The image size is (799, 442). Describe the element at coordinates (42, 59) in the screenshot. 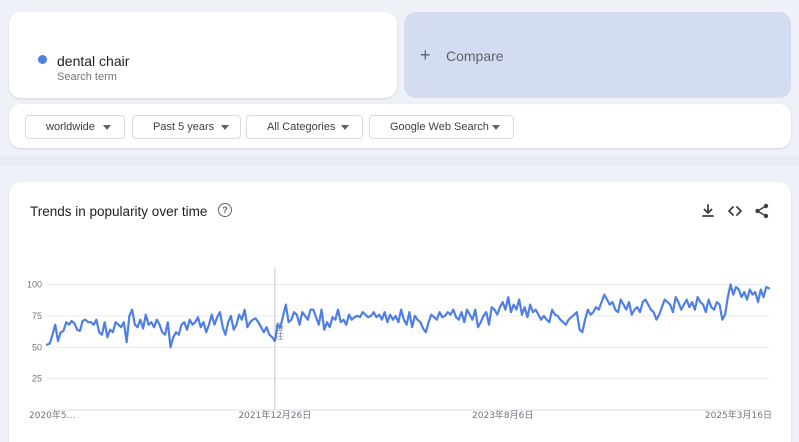

I see `search-term-color-dot` at that location.